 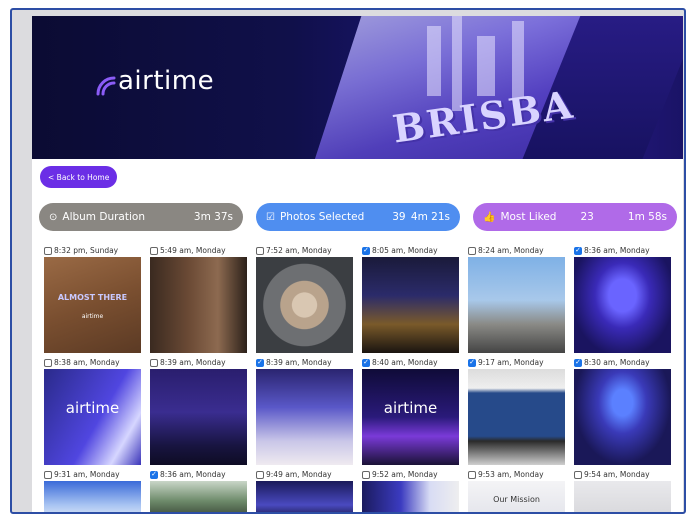 I want to click on album-duration-label: Album Duration, so click(x=103, y=217).